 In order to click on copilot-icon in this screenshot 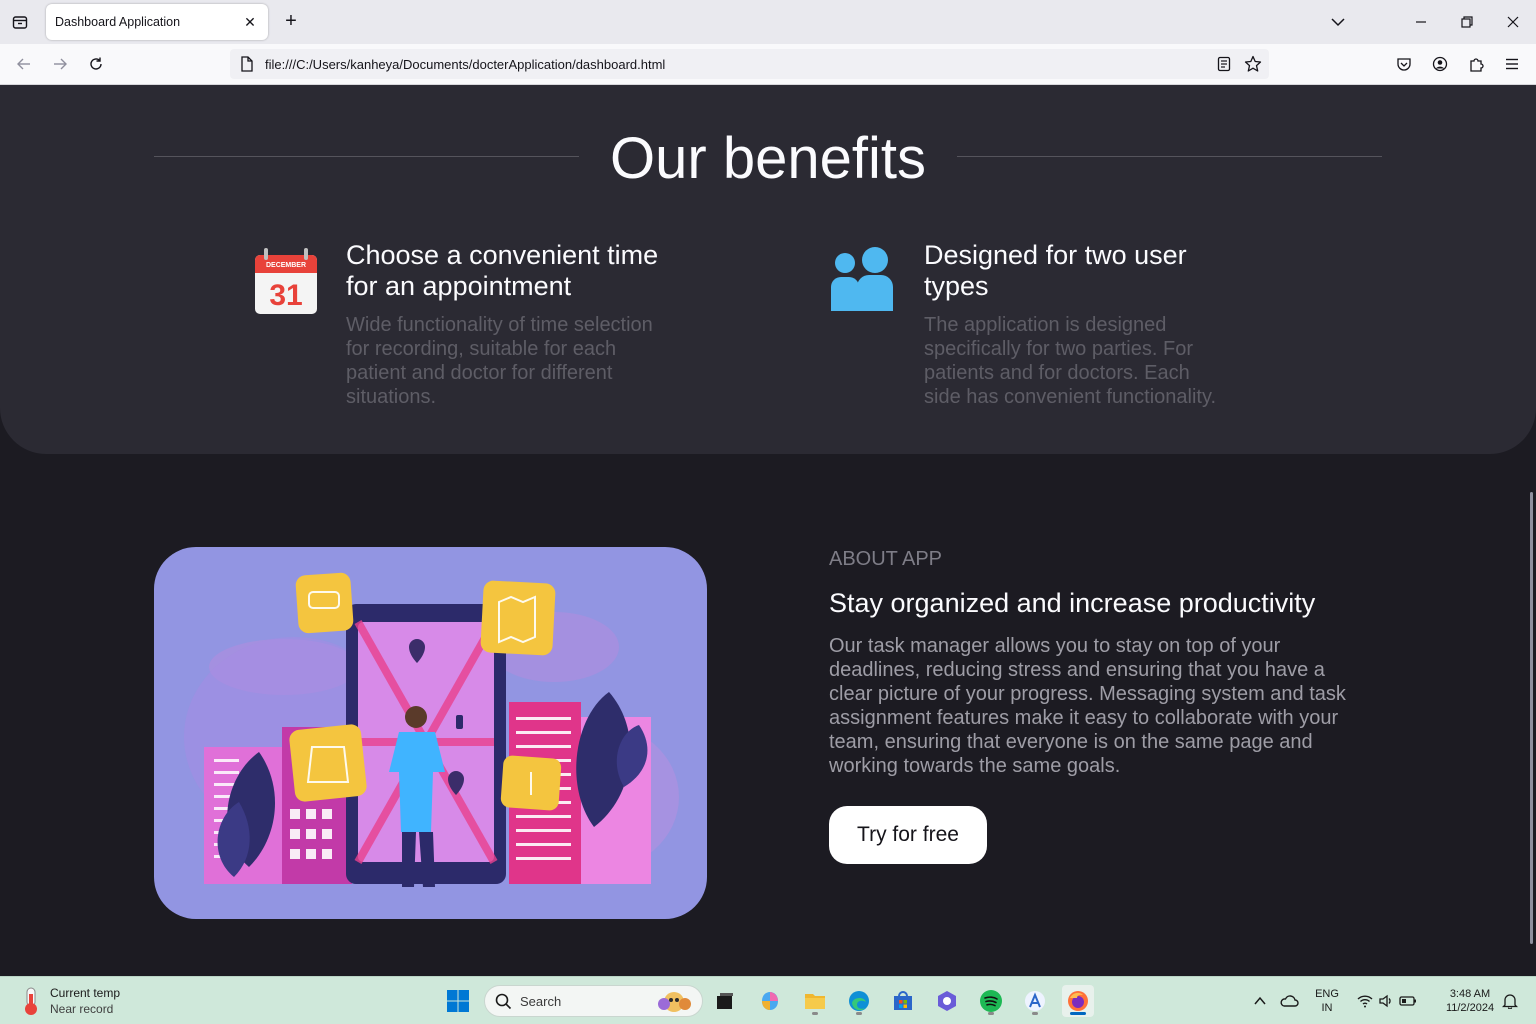, I will do `click(770, 1001)`.